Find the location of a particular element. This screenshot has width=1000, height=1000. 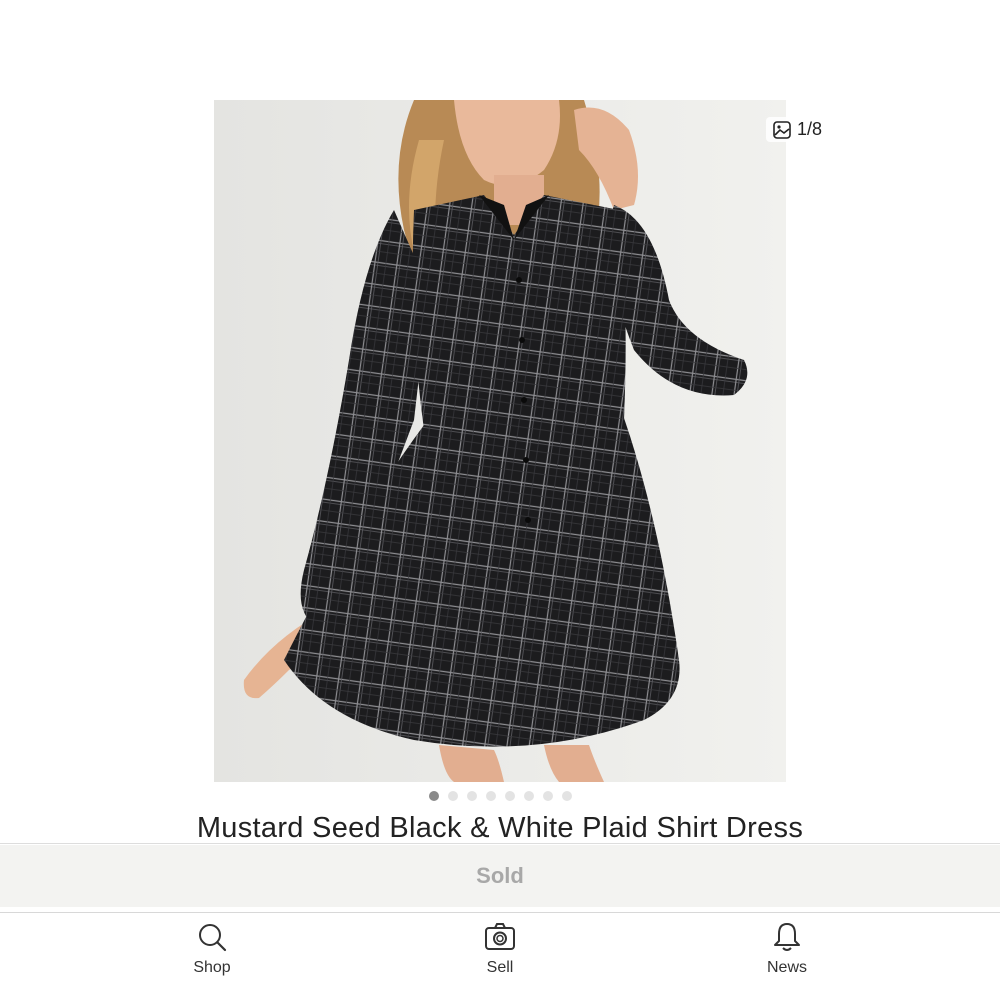

tab-sell-label: Sell is located at coordinates (500, 967).